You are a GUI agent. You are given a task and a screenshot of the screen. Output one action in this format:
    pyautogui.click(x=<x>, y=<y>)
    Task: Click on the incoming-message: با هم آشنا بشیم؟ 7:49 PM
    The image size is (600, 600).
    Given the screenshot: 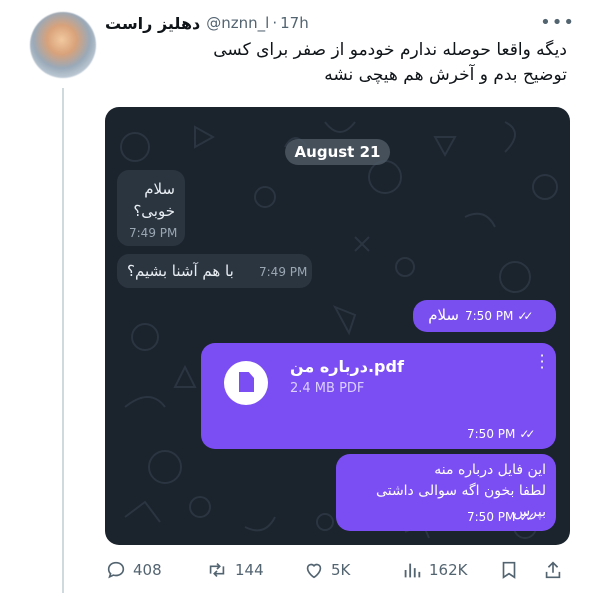 What is the action you would take?
    pyautogui.click(x=214, y=271)
    